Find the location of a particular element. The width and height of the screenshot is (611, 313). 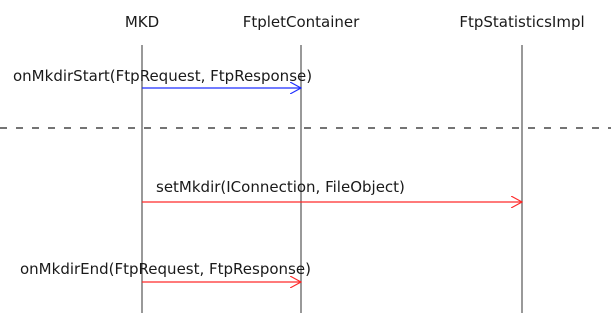

message-label-set-mkdir: setMkdir(IConnection, FileObject) is located at coordinates (280, 187).